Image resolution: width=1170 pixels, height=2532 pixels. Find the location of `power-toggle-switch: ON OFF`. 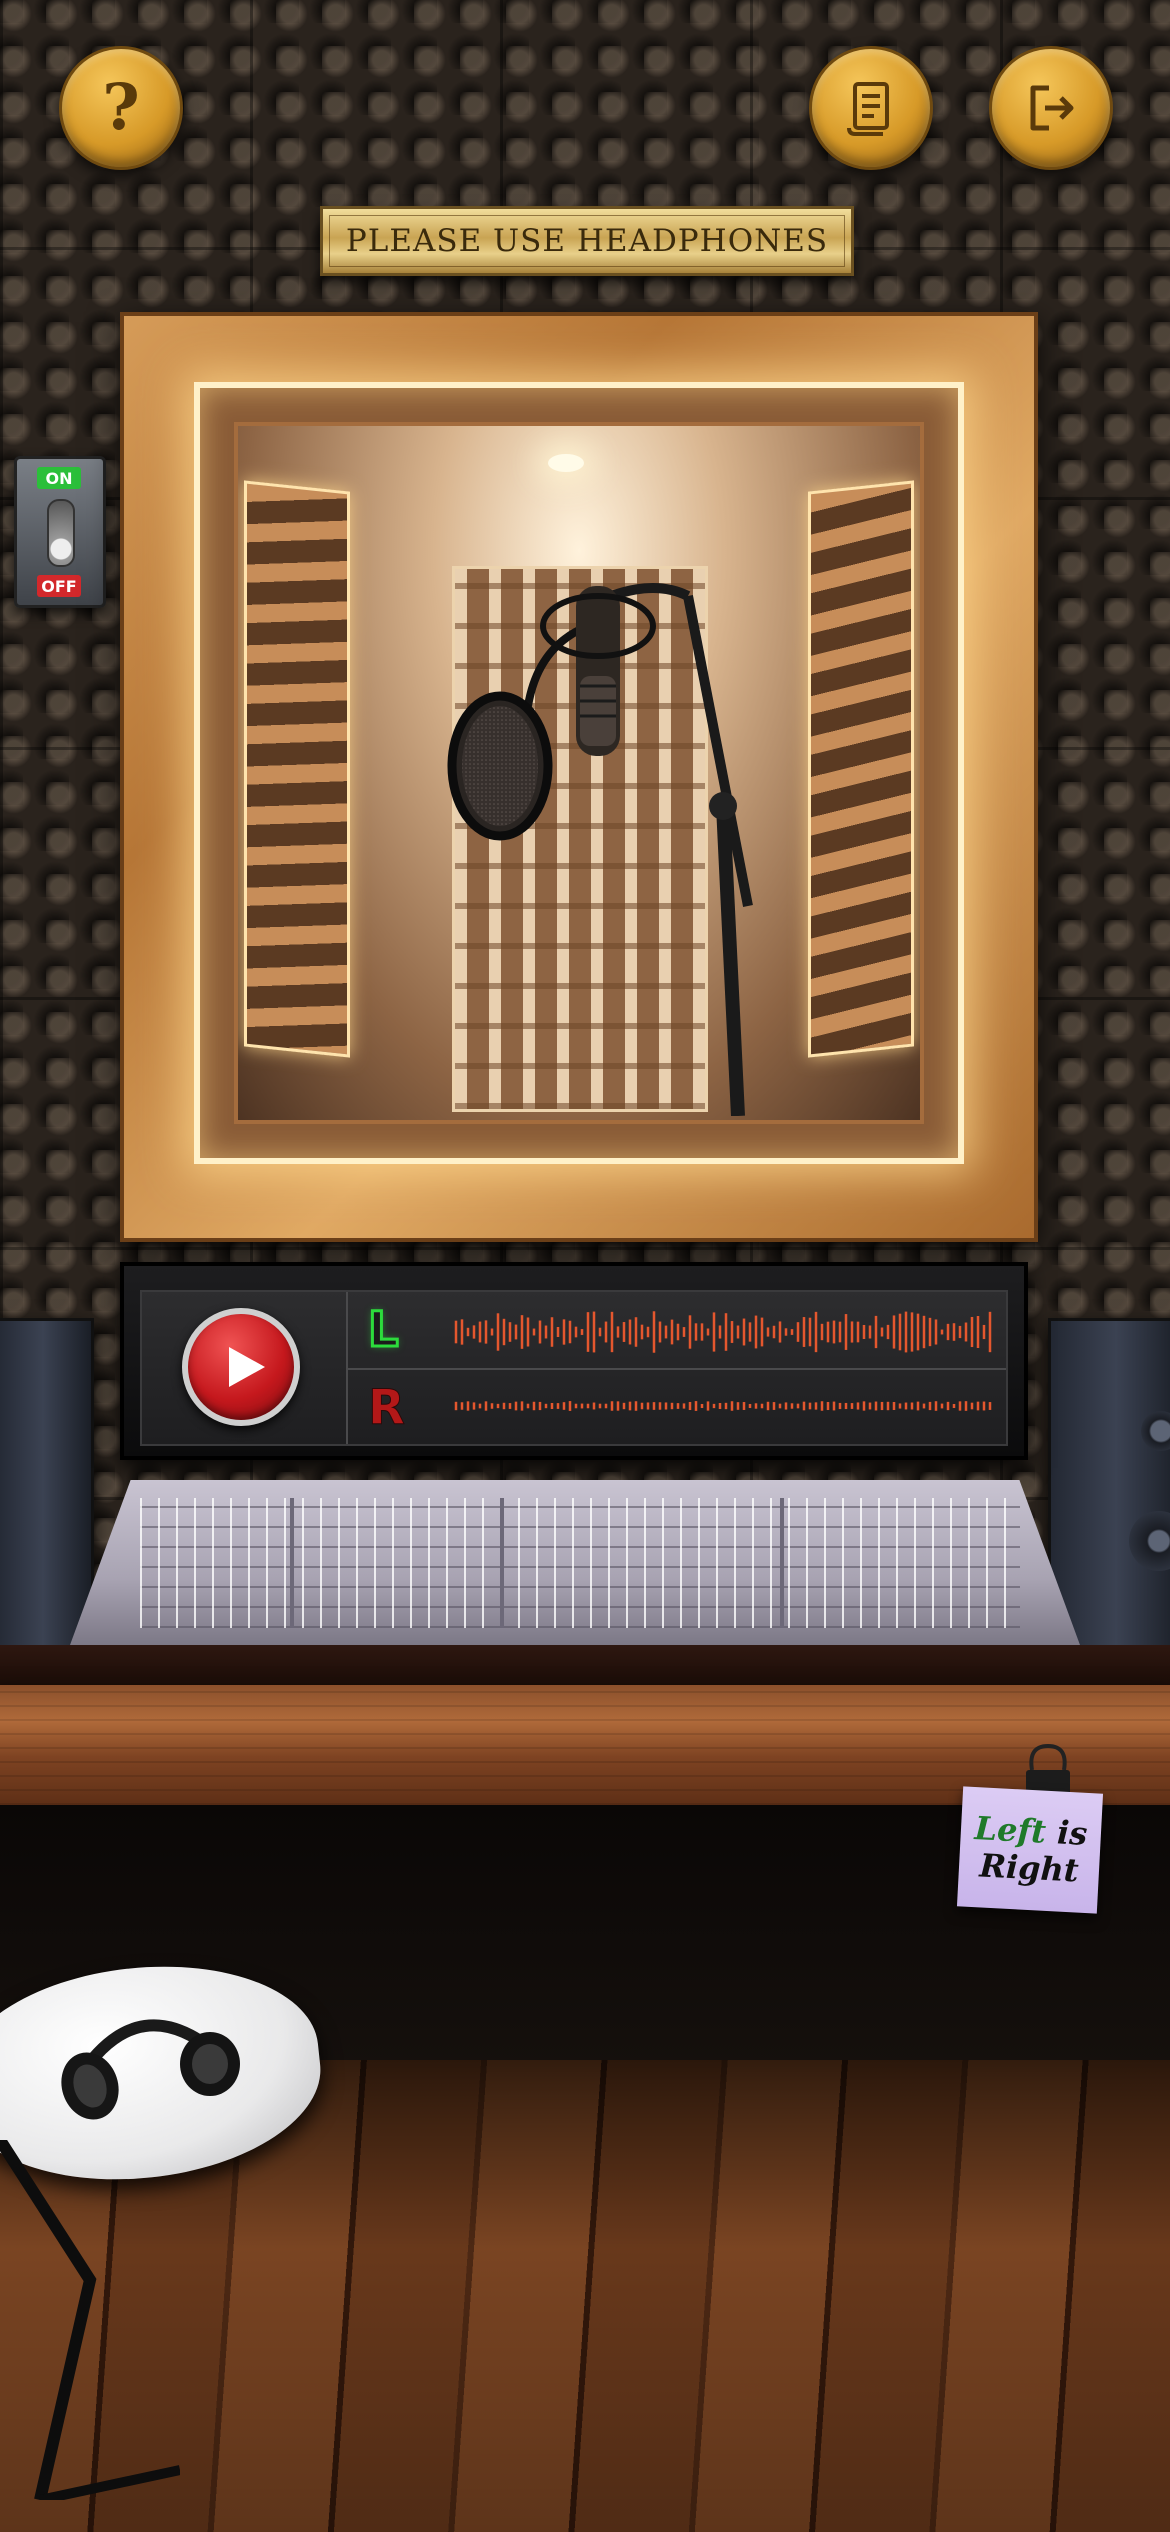

power-toggle-switch: ON OFF is located at coordinates (60, 532).